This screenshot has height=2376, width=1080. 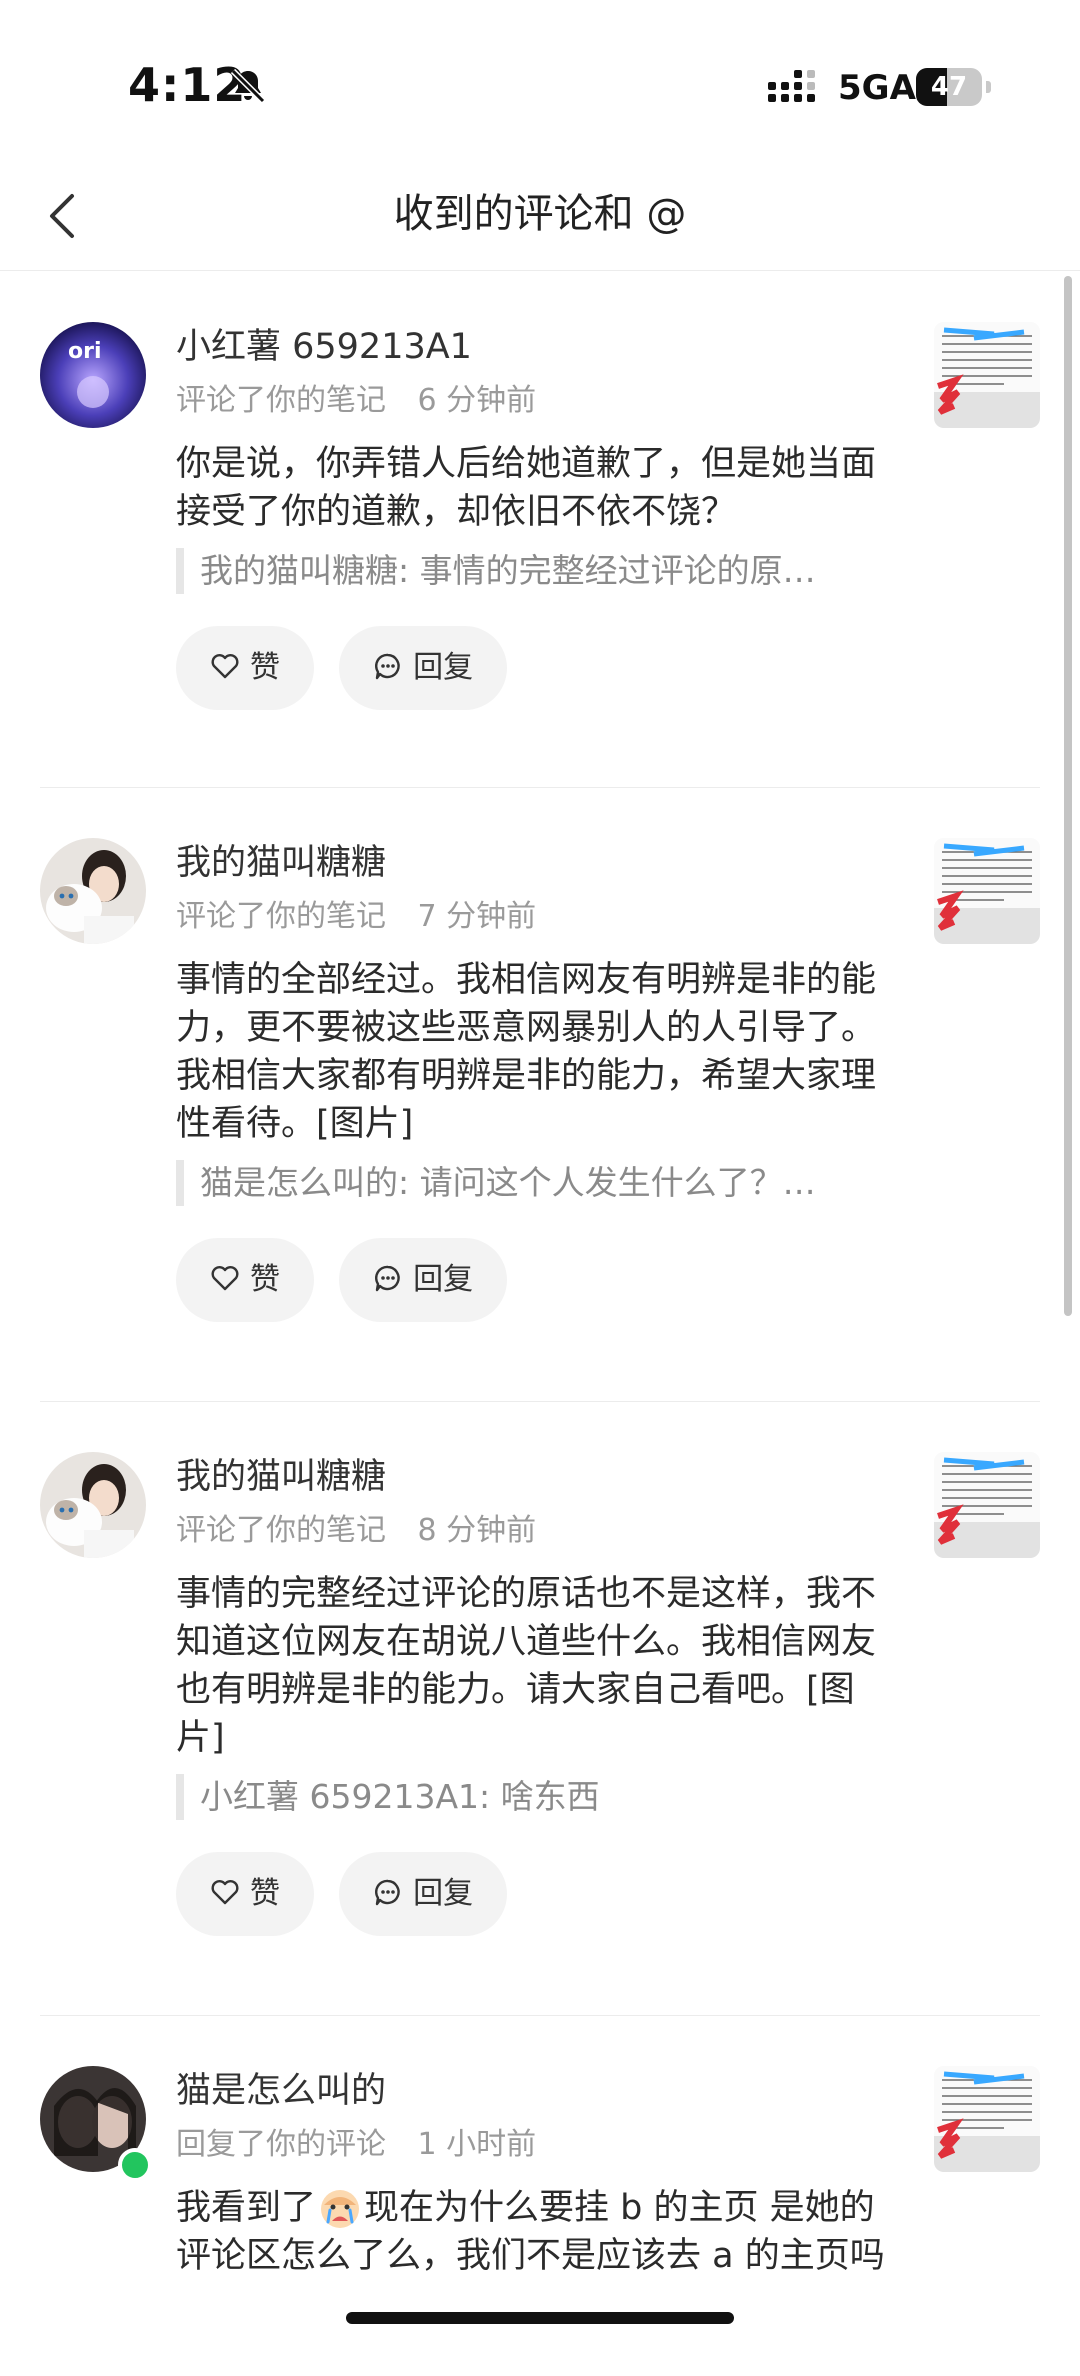 I want to click on nav-bar: 收到的评论和 @, so click(x=540, y=215).